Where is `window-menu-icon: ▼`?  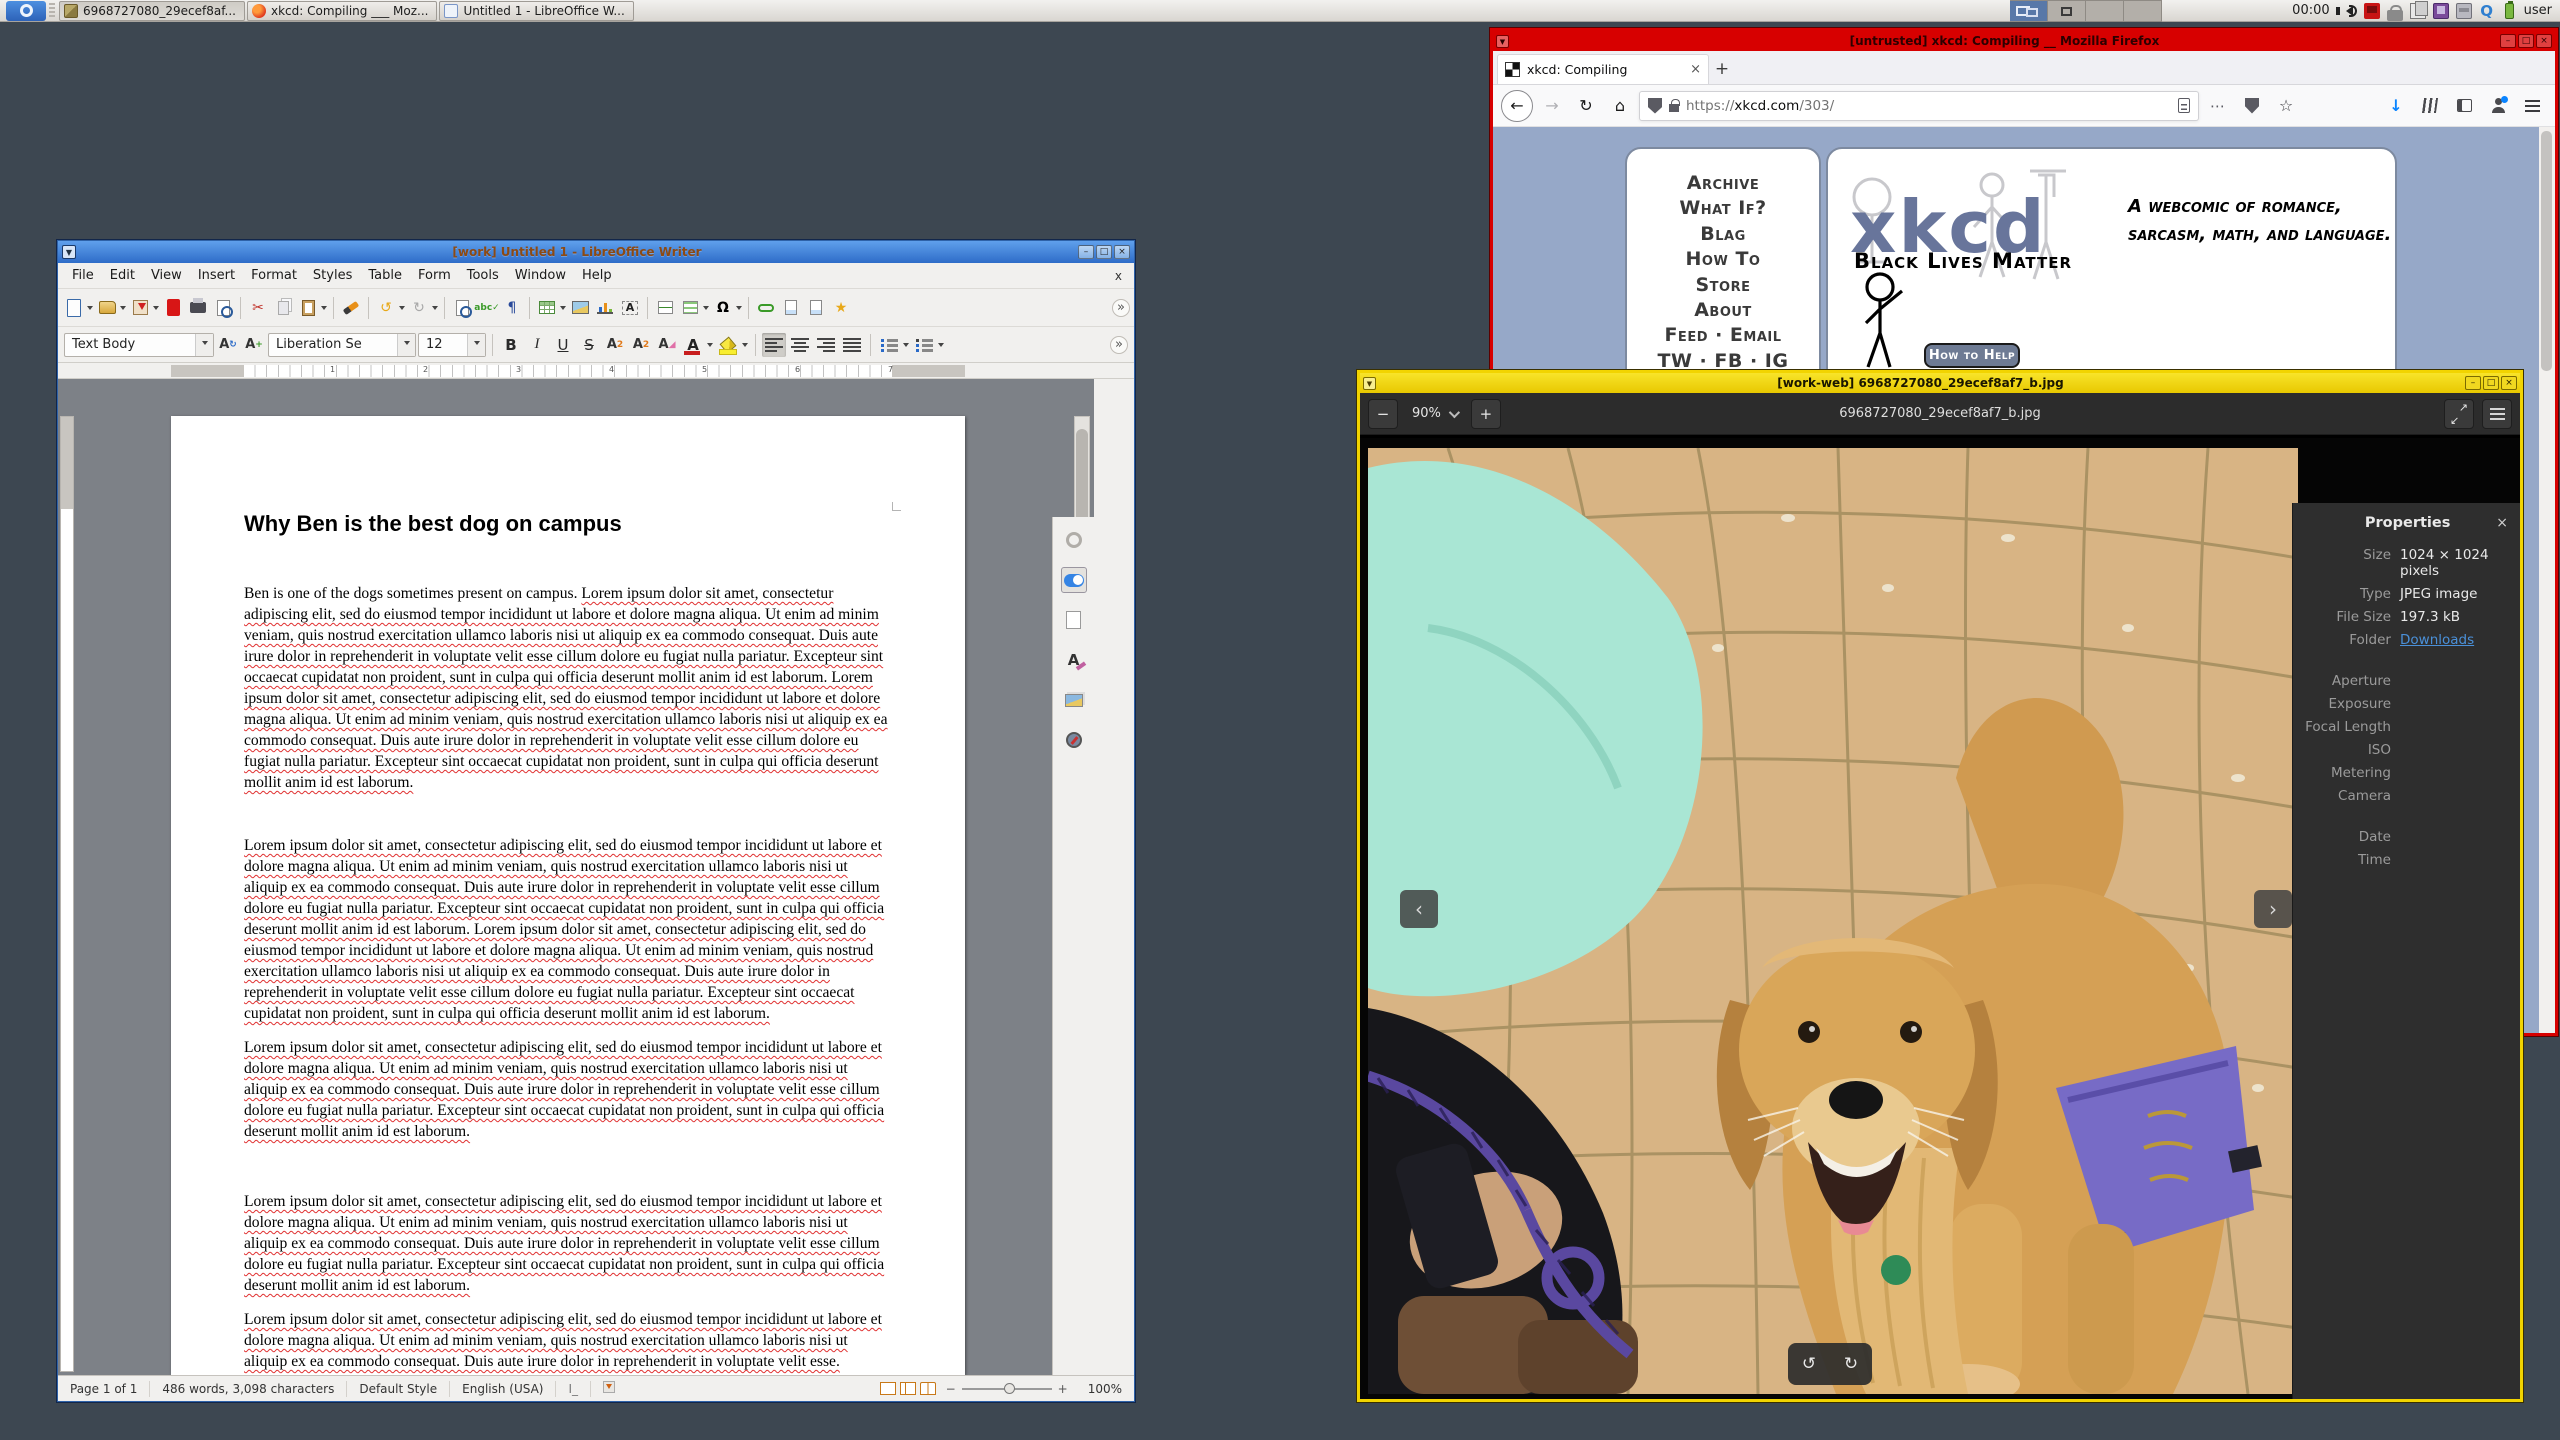
window-menu-icon: ▼ is located at coordinates (1502, 41).